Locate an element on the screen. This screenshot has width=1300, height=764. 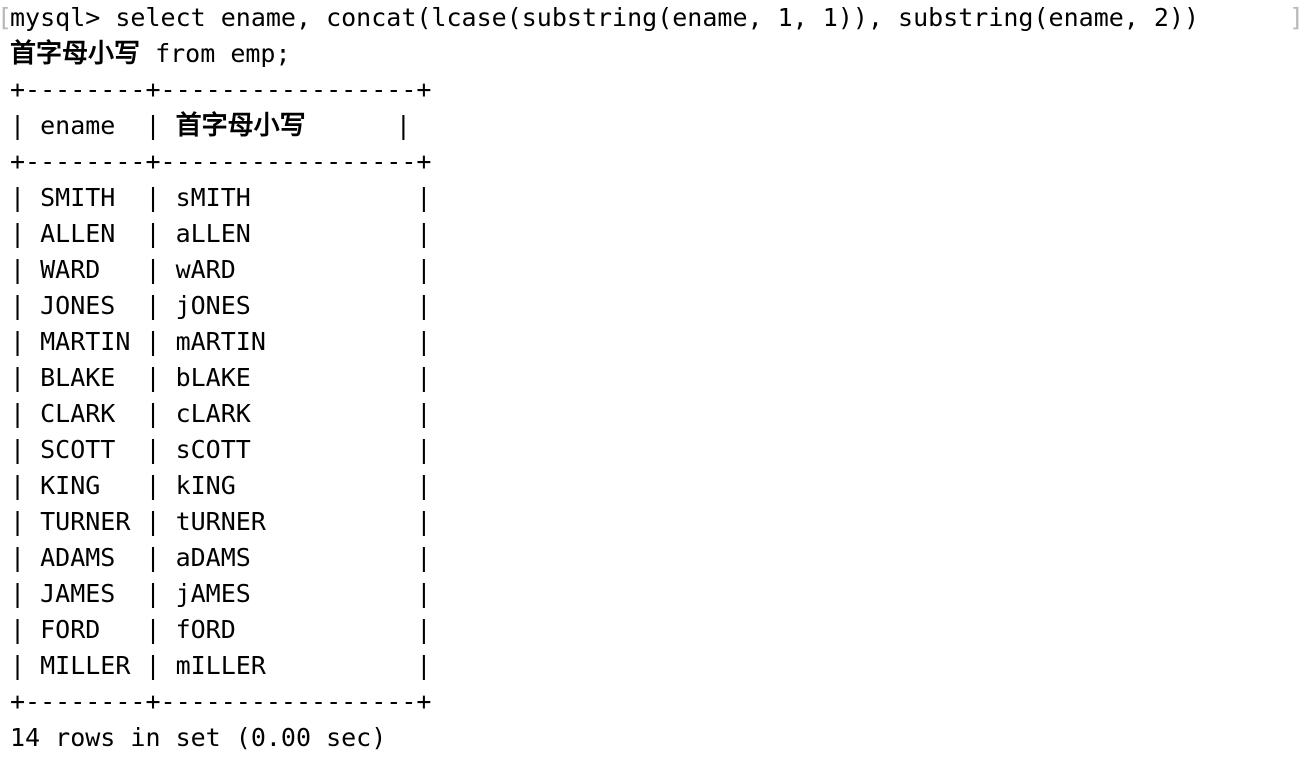
table-row: | BLAKE | bLAKE | is located at coordinates (650, 378).